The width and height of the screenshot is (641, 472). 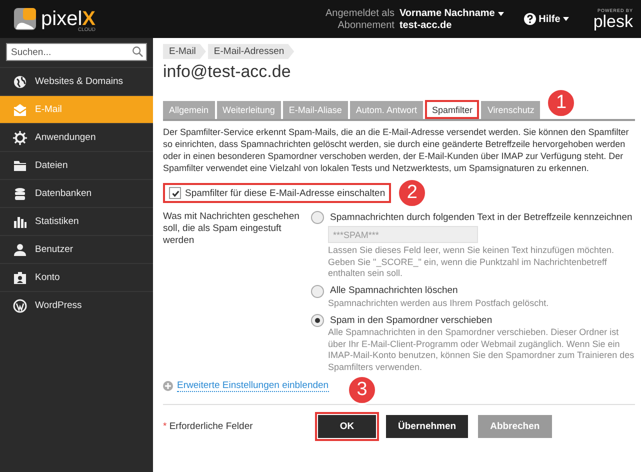 What do you see at coordinates (20, 109) in the screenshot?
I see `mail-icon` at bounding box center [20, 109].